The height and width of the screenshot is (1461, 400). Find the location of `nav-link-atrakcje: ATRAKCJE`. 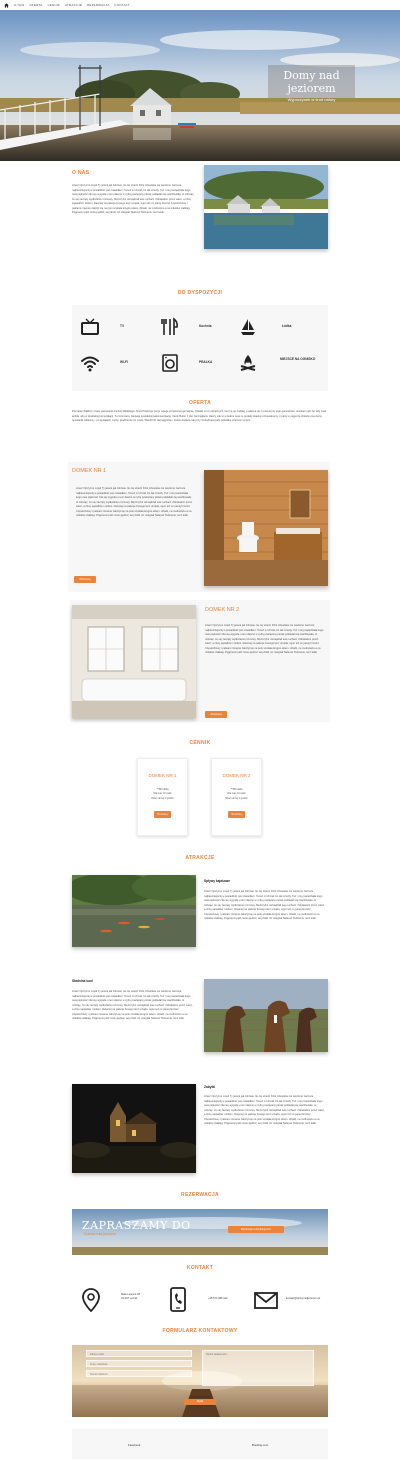

nav-link-atrakcje: ATRAKCJE is located at coordinates (73, 5).